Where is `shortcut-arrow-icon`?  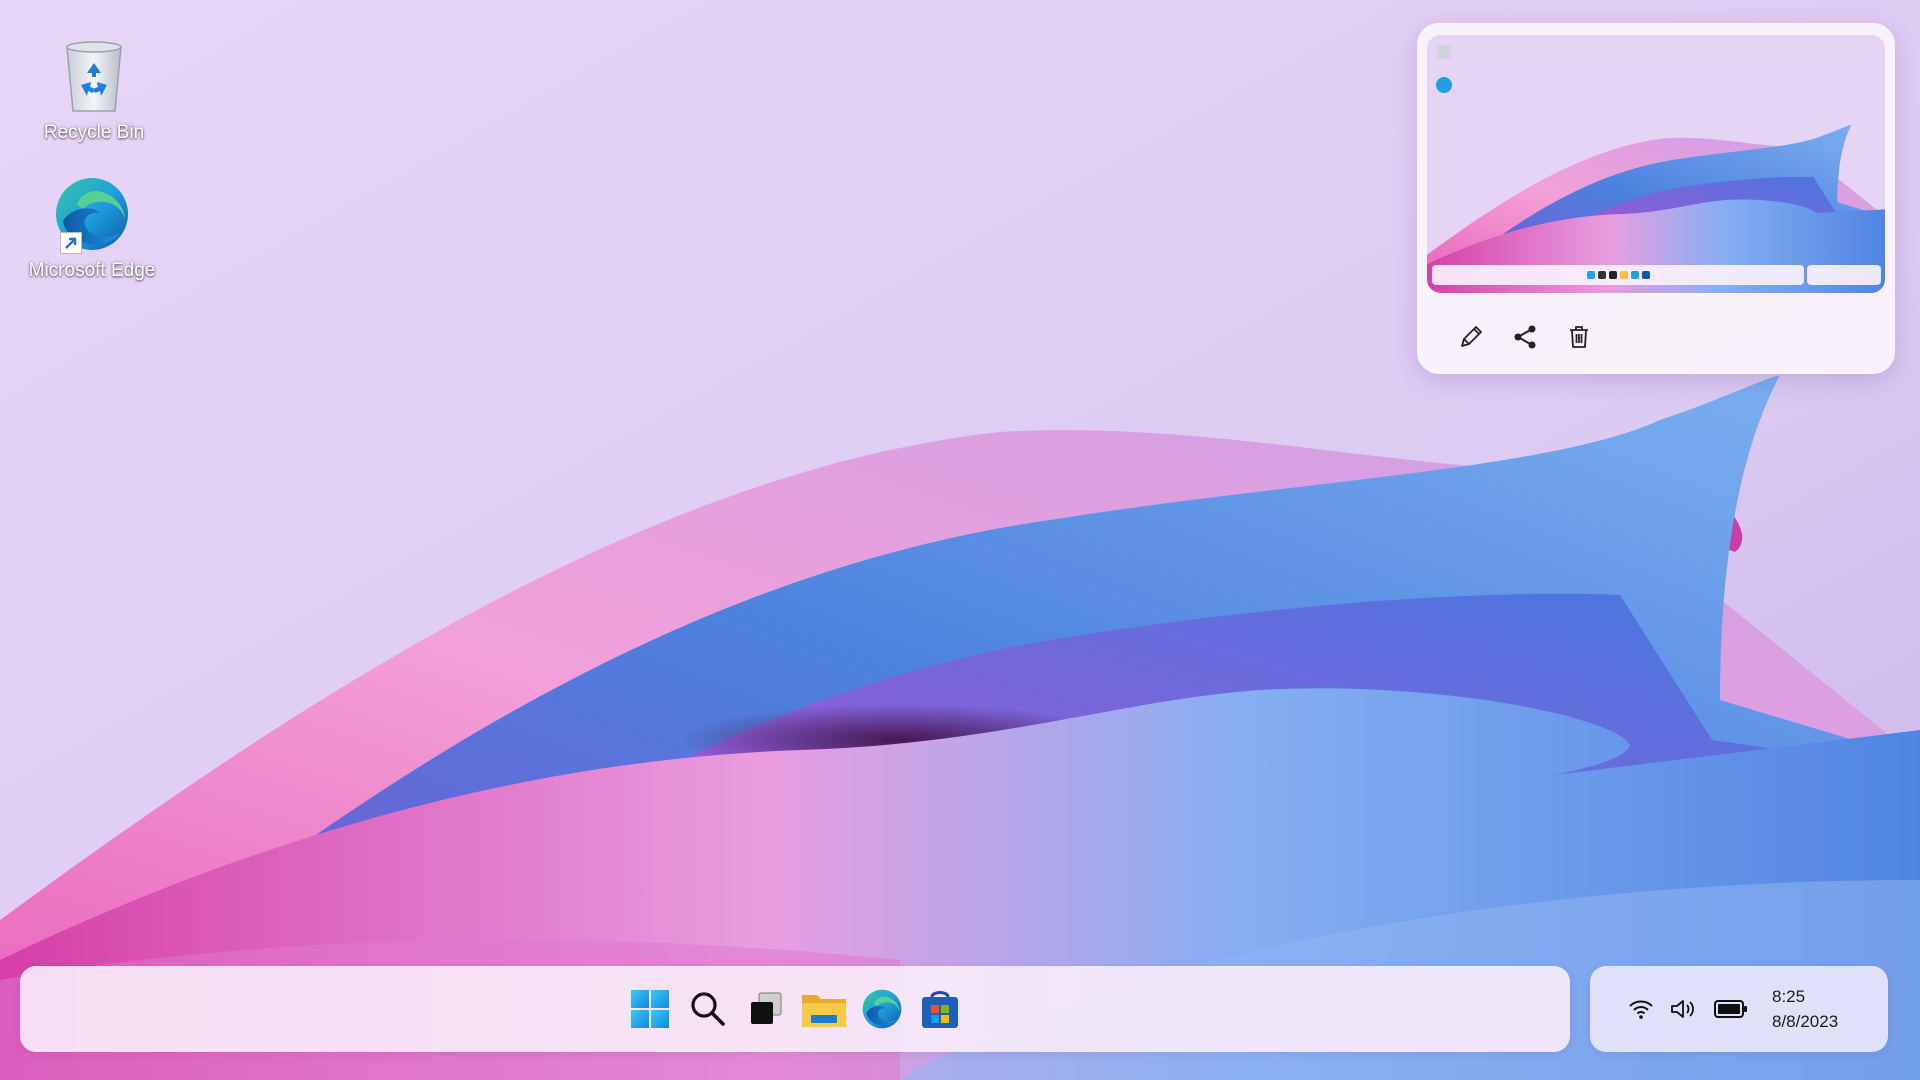 shortcut-arrow-icon is located at coordinates (71, 243).